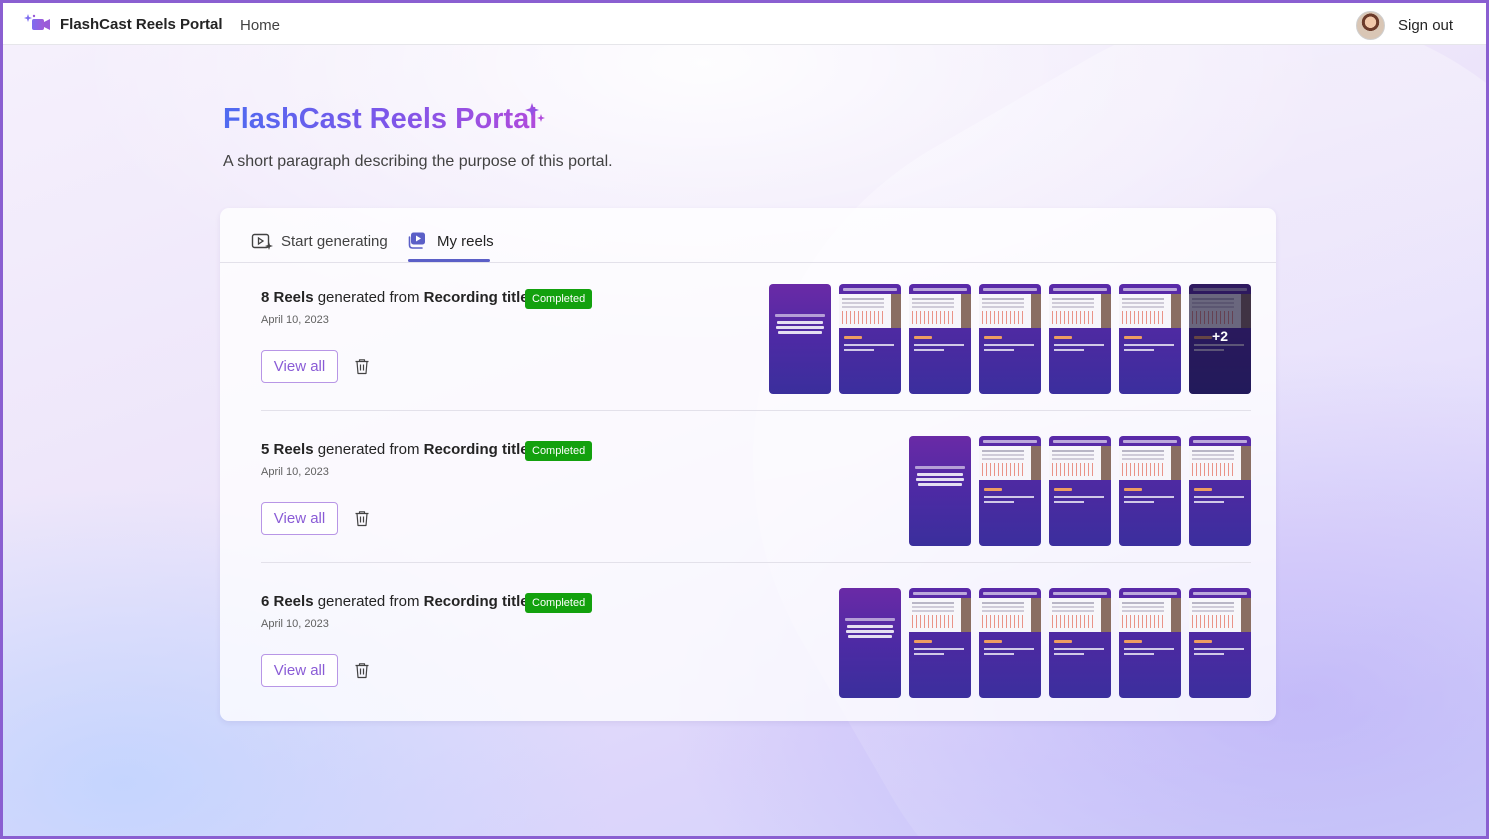 The height and width of the screenshot is (839, 1489). I want to click on reel-row-title: 6 Reels generated from Recording title, so click(395, 601).